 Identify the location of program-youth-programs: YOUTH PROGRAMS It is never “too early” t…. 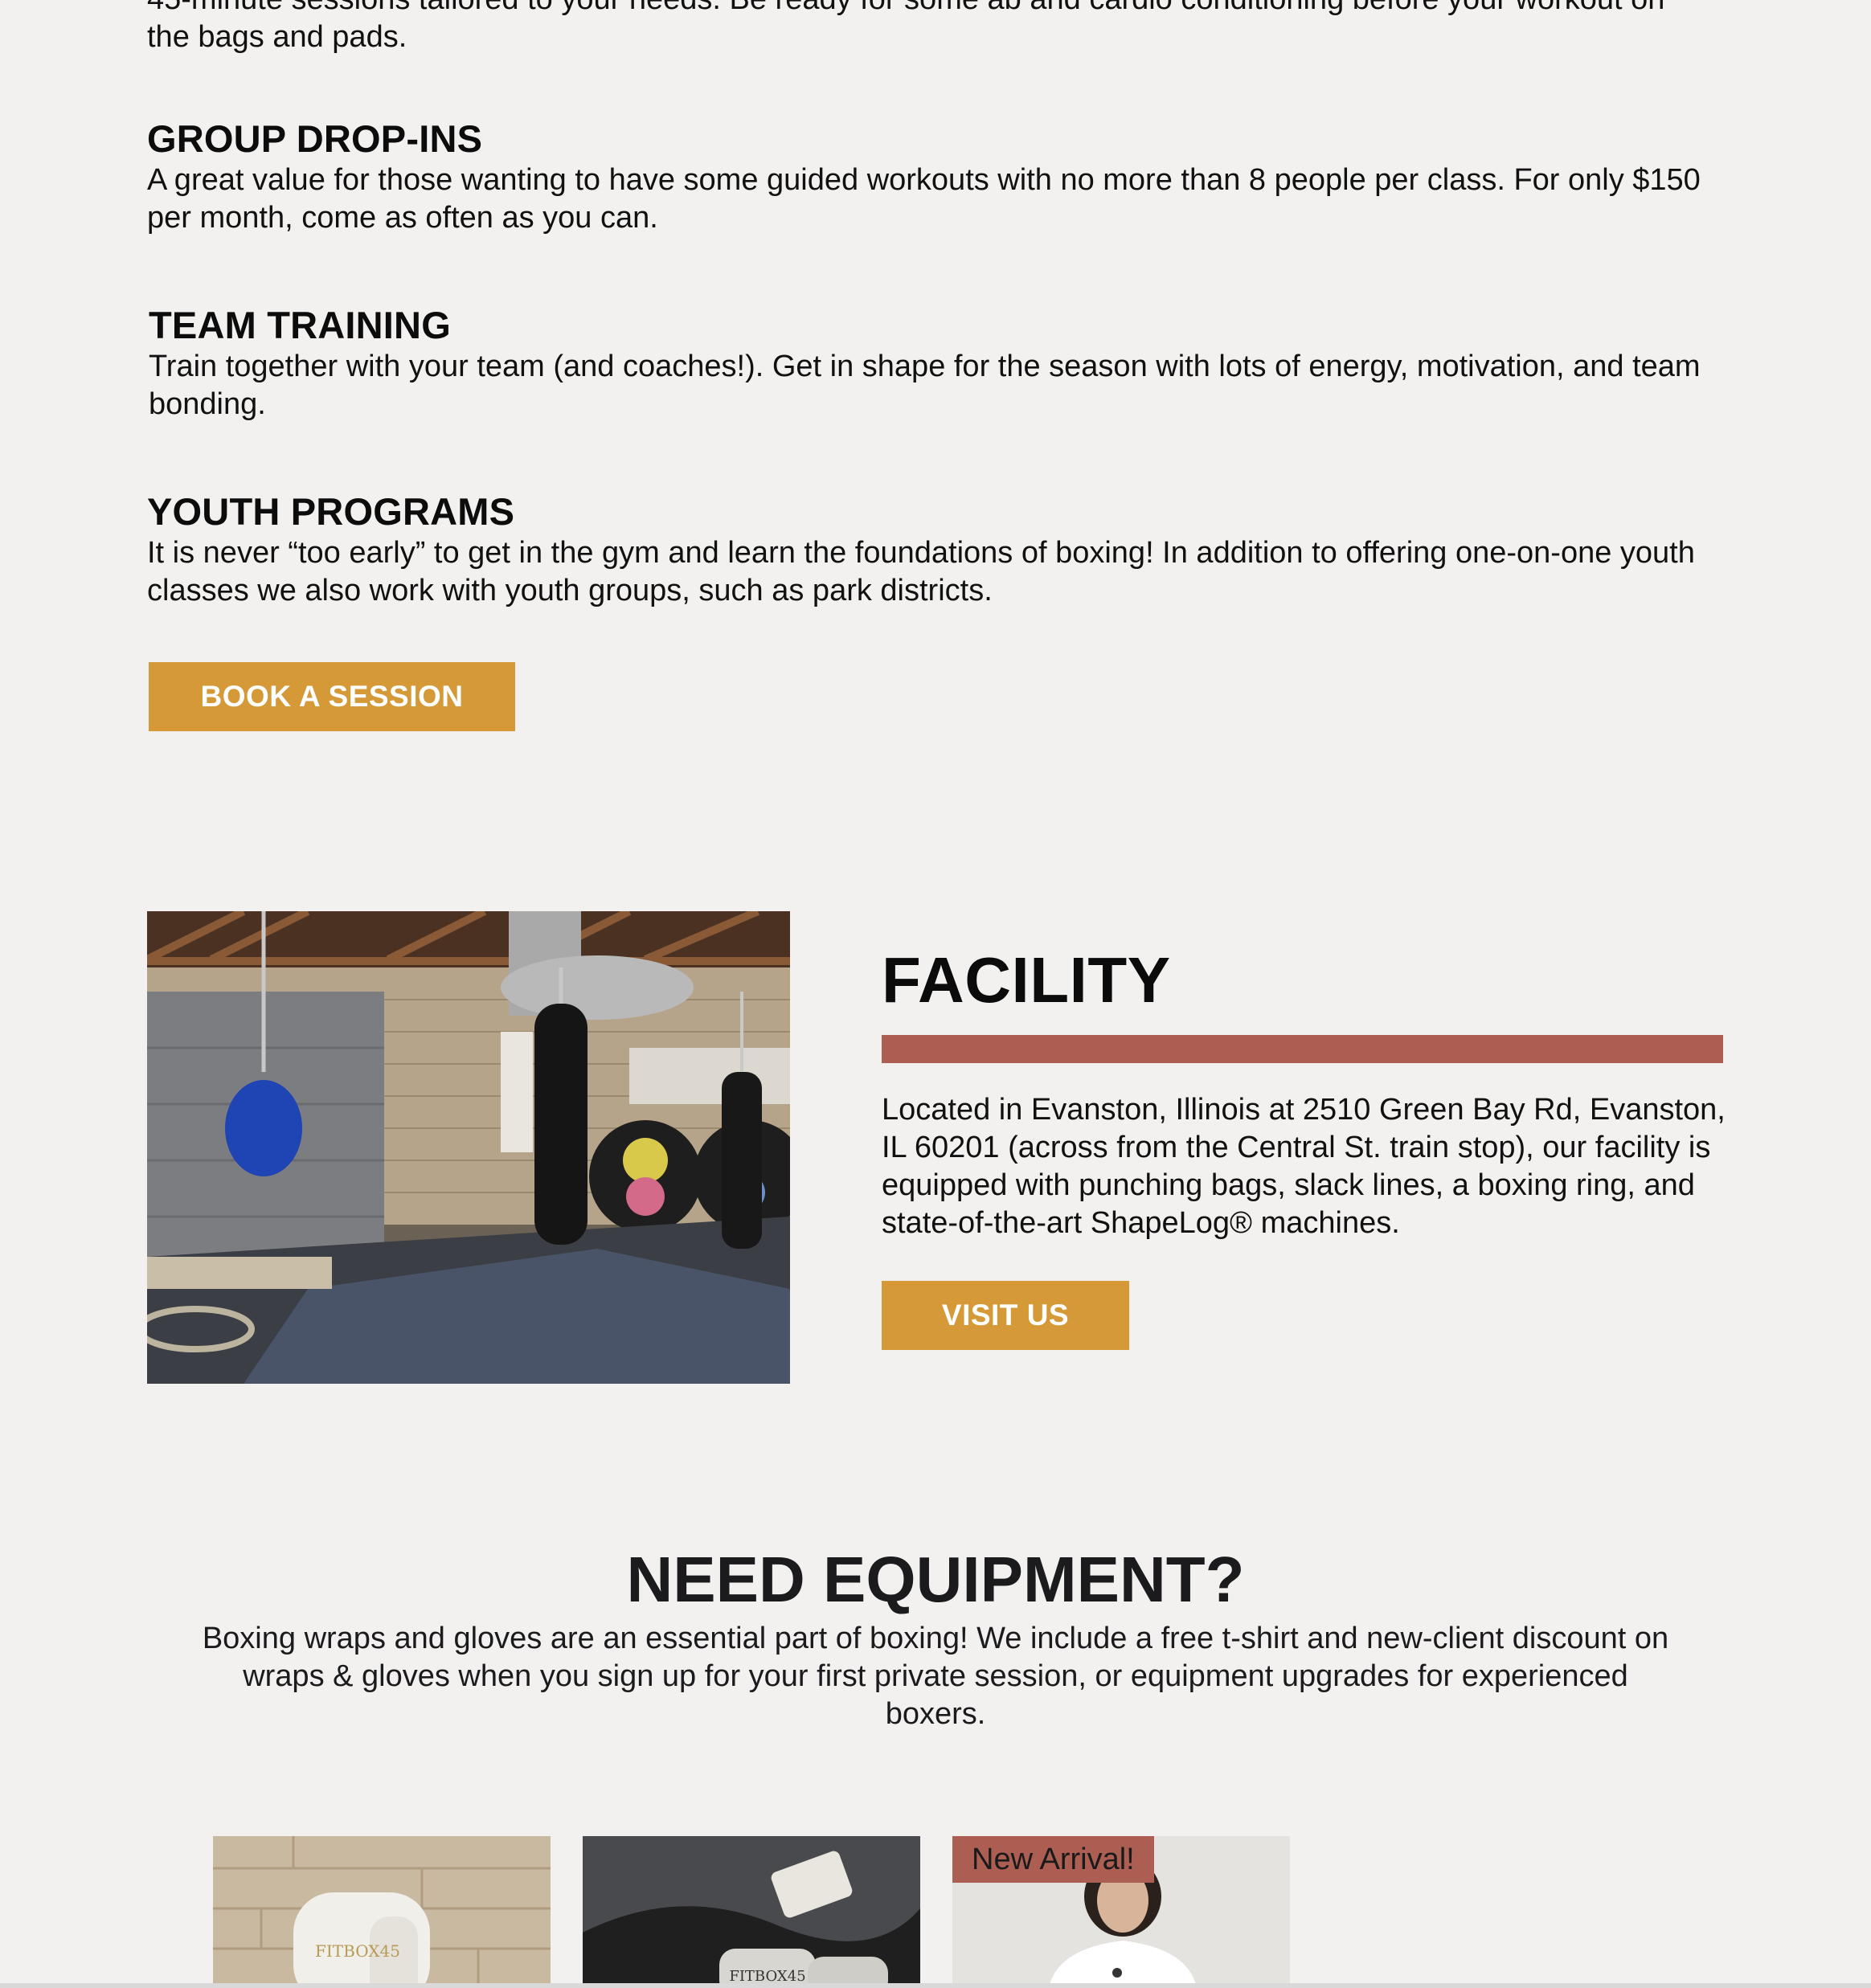
(930, 550).